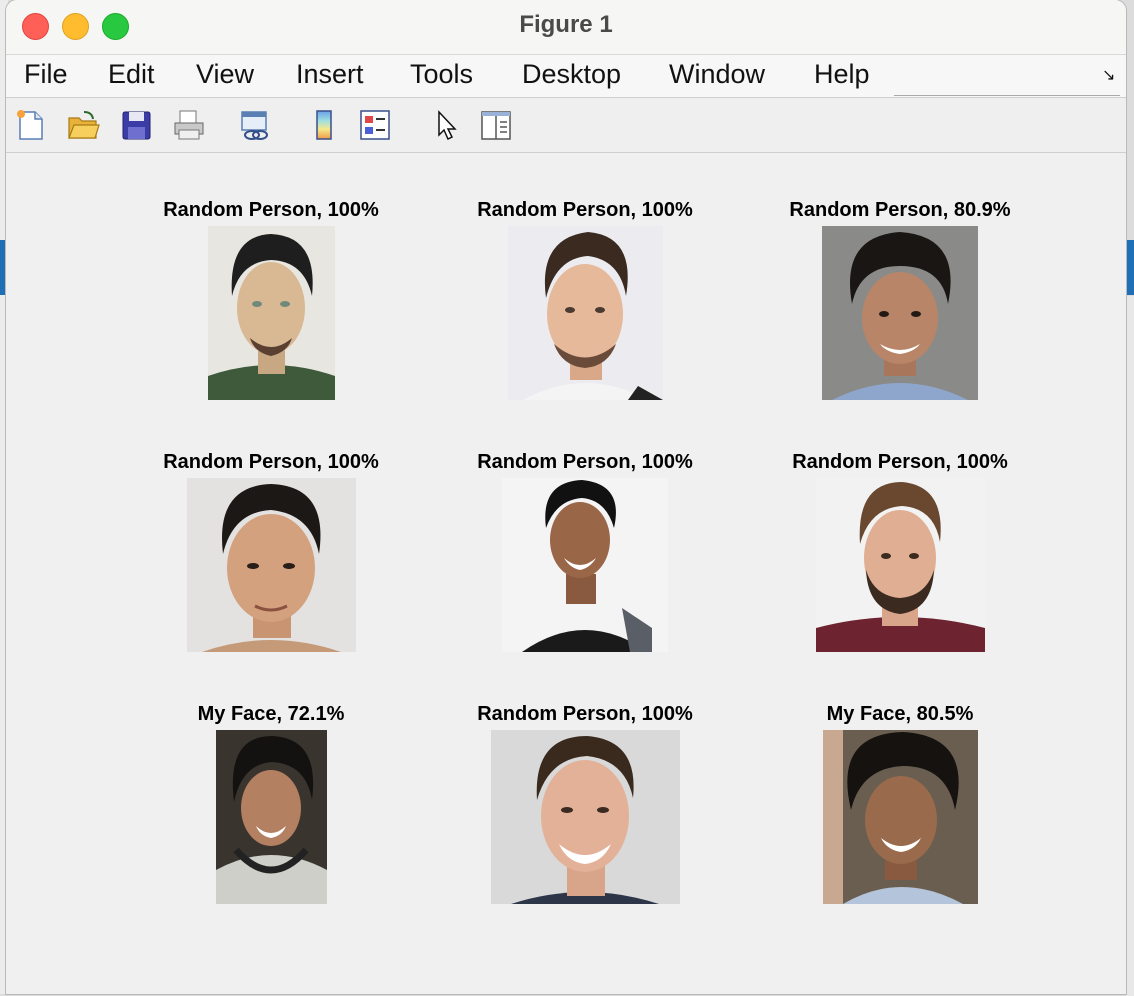 The width and height of the screenshot is (1134, 996). I want to click on save-icon, so click(137, 125).